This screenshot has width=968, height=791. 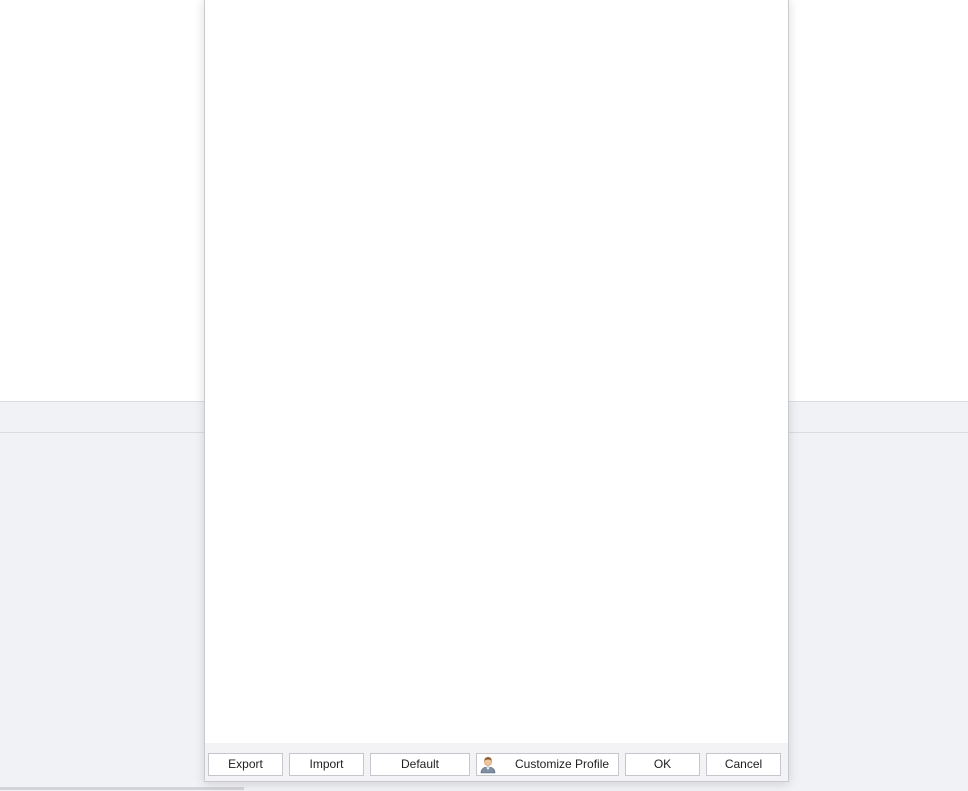 I want to click on ok-button: OK, so click(x=662, y=764).